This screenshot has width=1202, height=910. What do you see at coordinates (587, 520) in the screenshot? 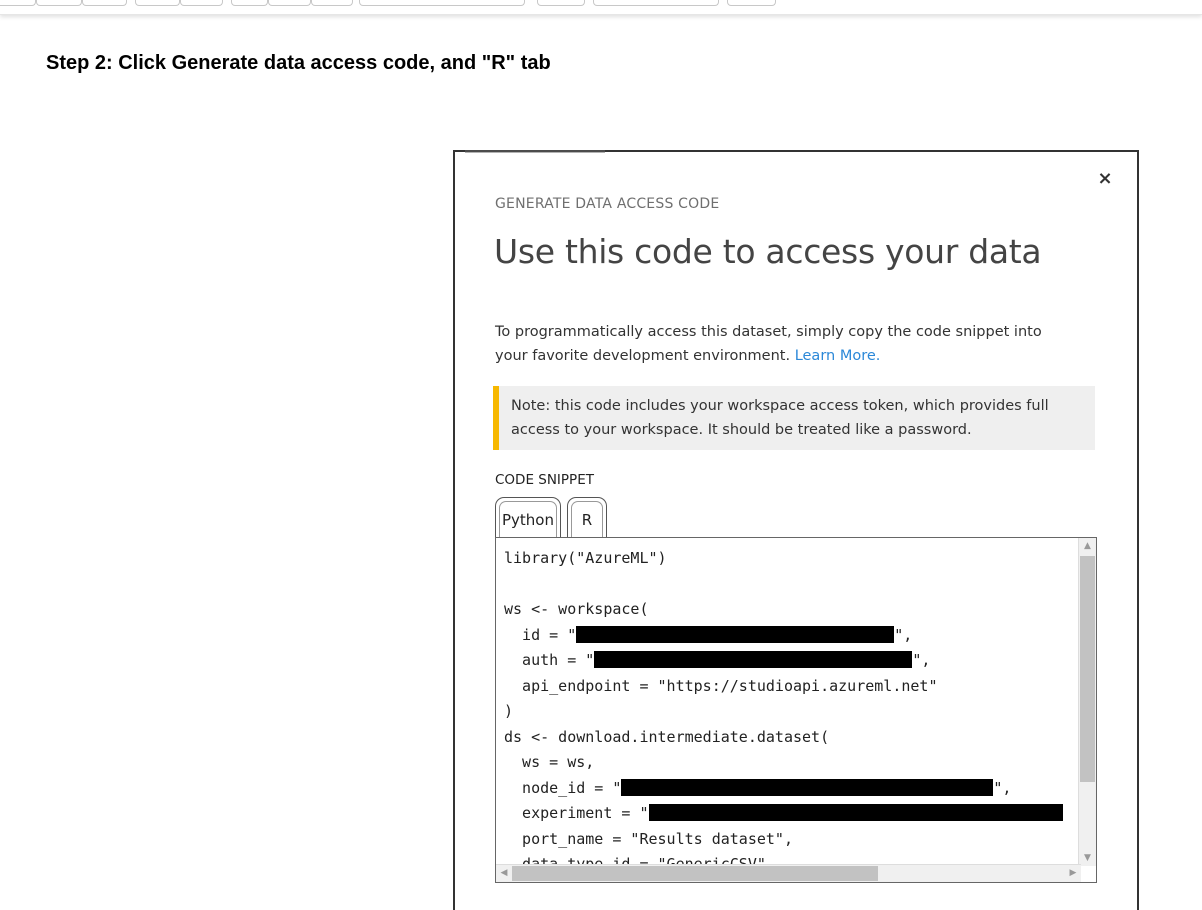
I see `tab-r-label: R` at bounding box center [587, 520].